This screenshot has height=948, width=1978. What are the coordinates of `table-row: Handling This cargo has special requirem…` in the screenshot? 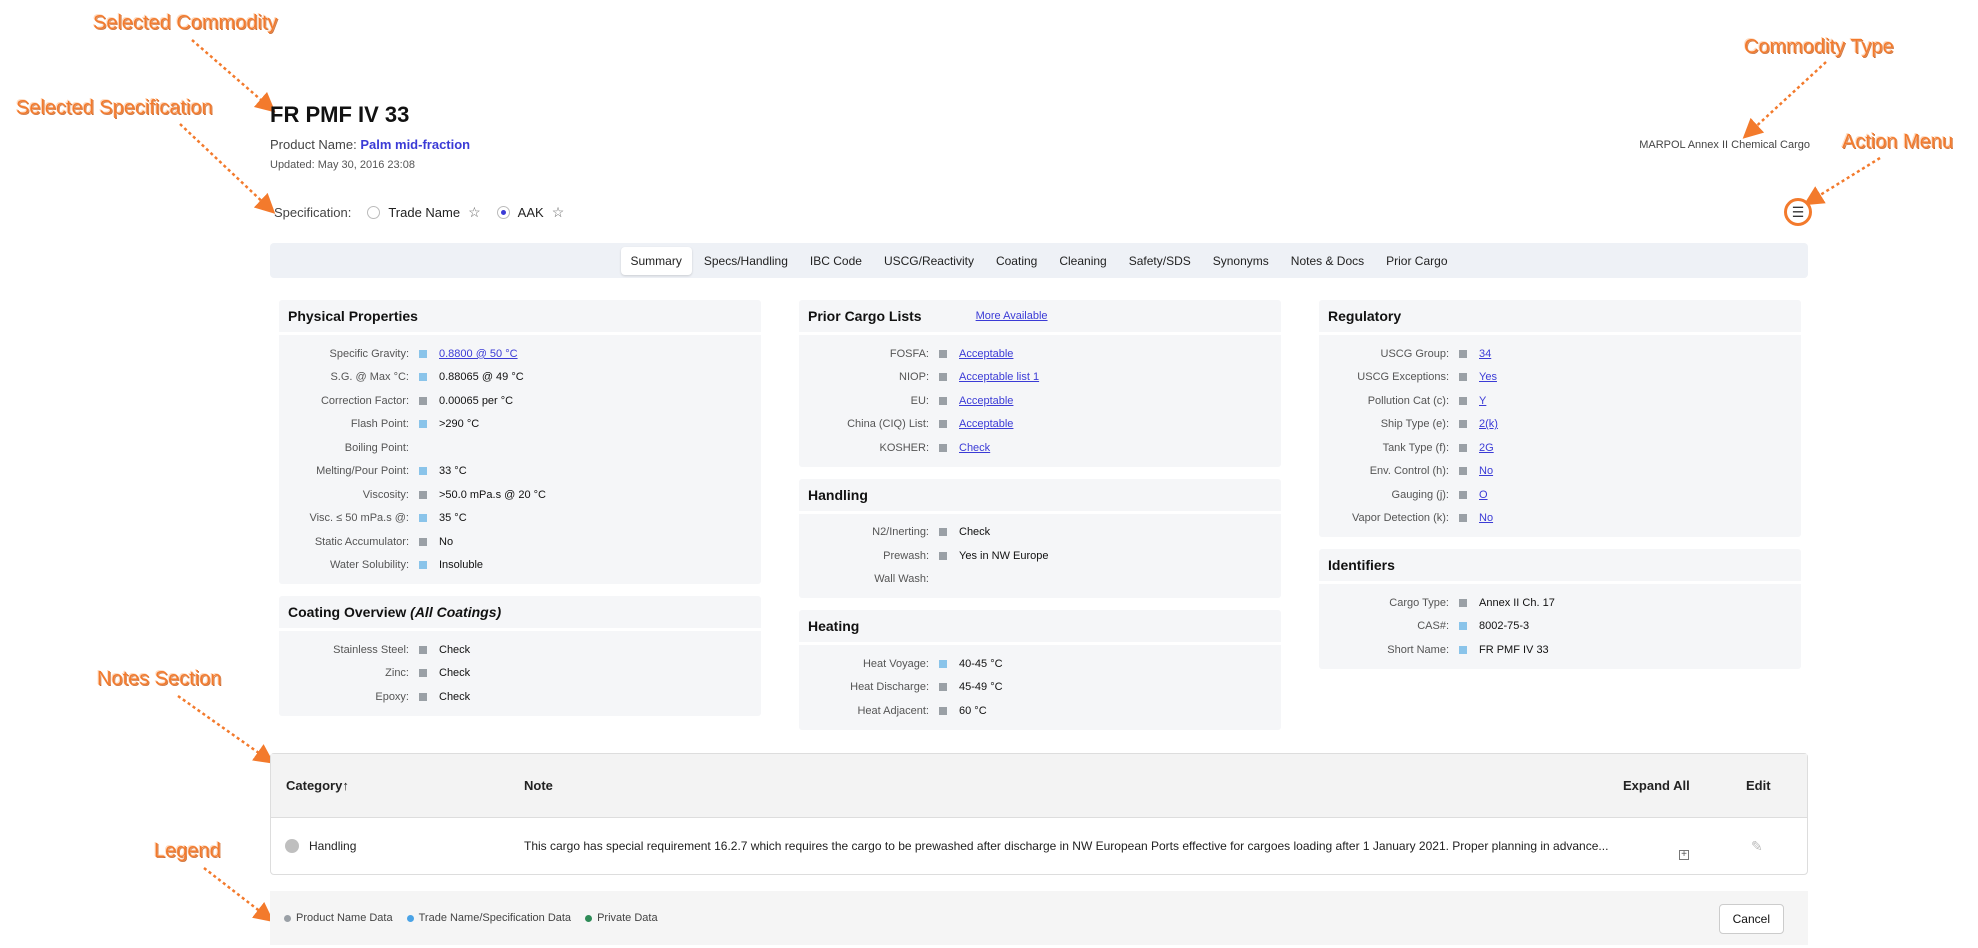 It's located at (1039, 846).